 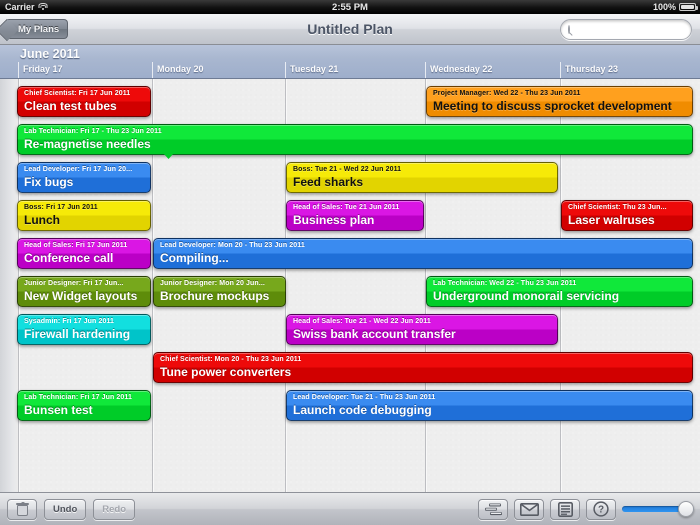 I want to click on status-bar-right: 100%, so click(x=675, y=7).